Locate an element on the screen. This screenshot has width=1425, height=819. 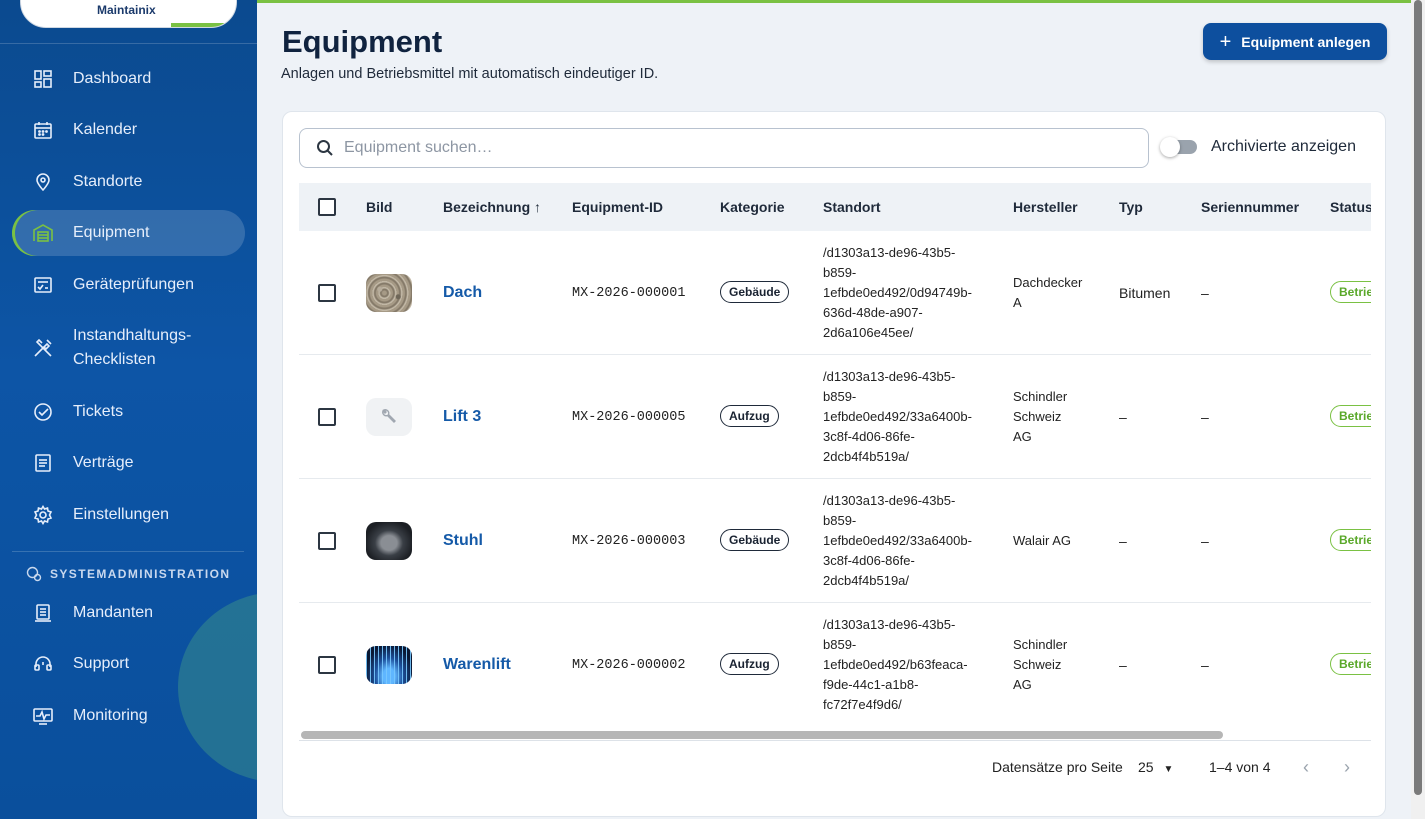
sidebar-item-kalender: Kalender is located at coordinates (128, 130).